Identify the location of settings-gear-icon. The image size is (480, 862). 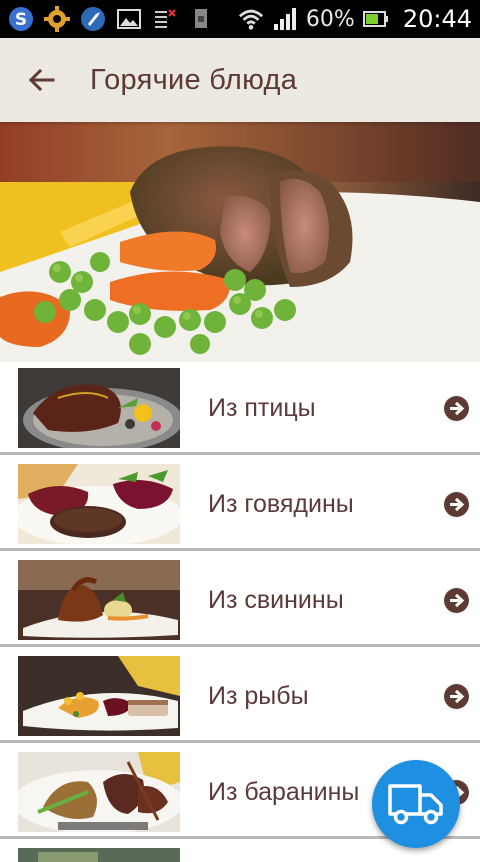
(57, 19).